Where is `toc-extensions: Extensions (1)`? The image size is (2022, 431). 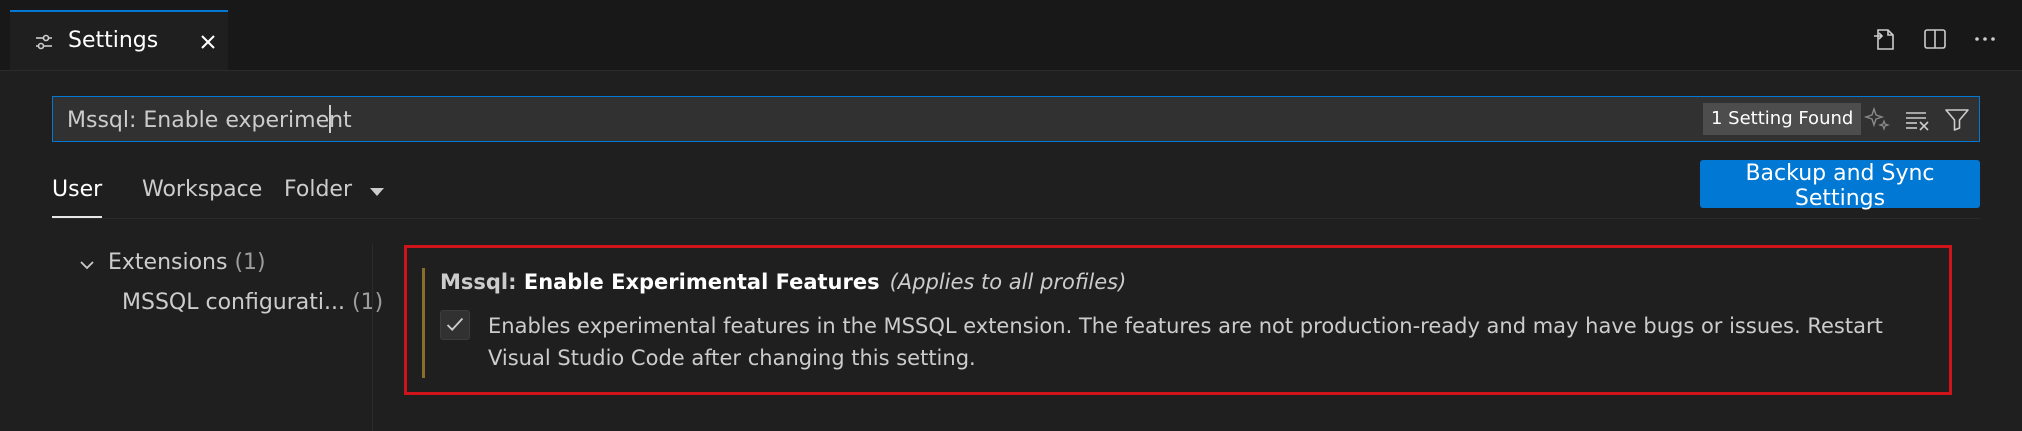 toc-extensions: Extensions (1) is located at coordinates (187, 262).